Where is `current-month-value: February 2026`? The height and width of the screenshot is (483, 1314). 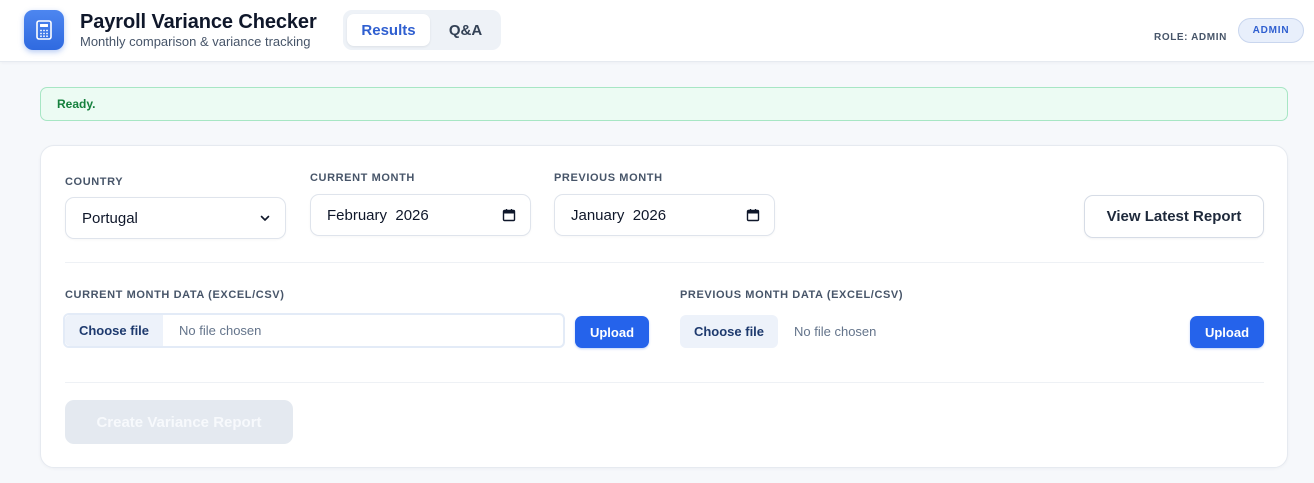
current-month-value: February 2026 is located at coordinates (378, 215).